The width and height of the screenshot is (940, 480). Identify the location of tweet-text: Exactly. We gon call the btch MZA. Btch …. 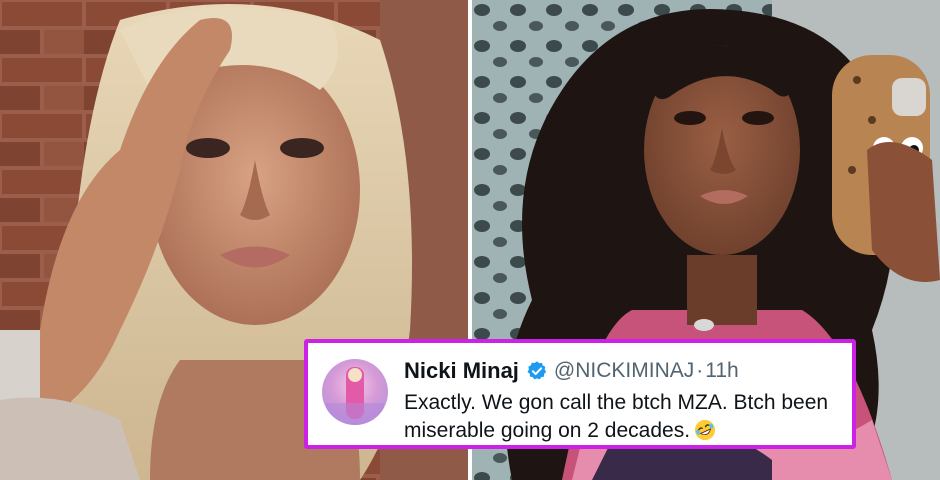
(624, 417).